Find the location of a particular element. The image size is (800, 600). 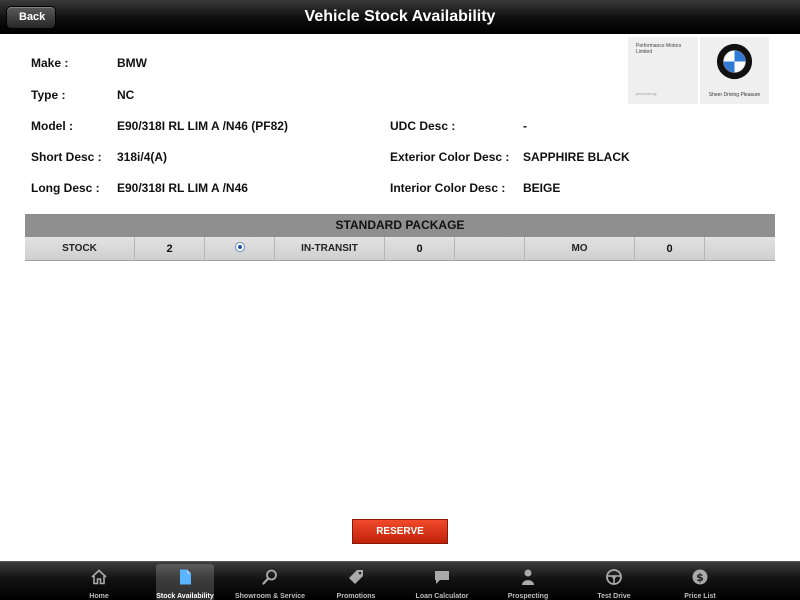

stock-radio is located at coordinates (240, 249).